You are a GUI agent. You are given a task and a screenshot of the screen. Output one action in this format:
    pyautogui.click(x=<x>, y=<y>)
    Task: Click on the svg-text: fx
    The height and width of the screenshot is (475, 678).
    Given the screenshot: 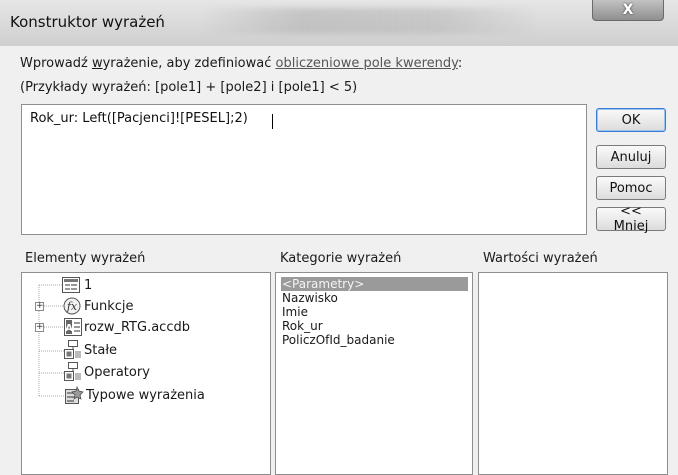 What is the action you would take?
    pyautogui.click(x=72, y=306)
    